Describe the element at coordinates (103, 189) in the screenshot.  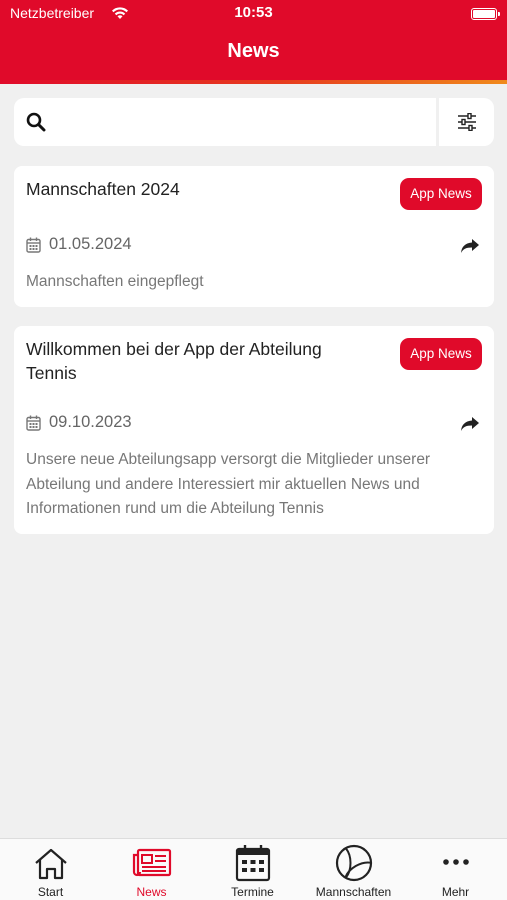
I see `news-title: Mannschaften 2024` at that location.